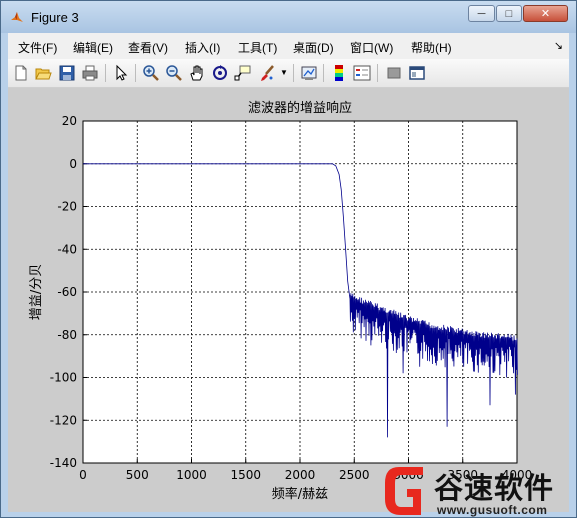 This screenshot has height=519, width=577. What do you see at coordinates (67, 335) in the screenshot?
I see `y-tick-label: -80` at bounding box center [67, 335].